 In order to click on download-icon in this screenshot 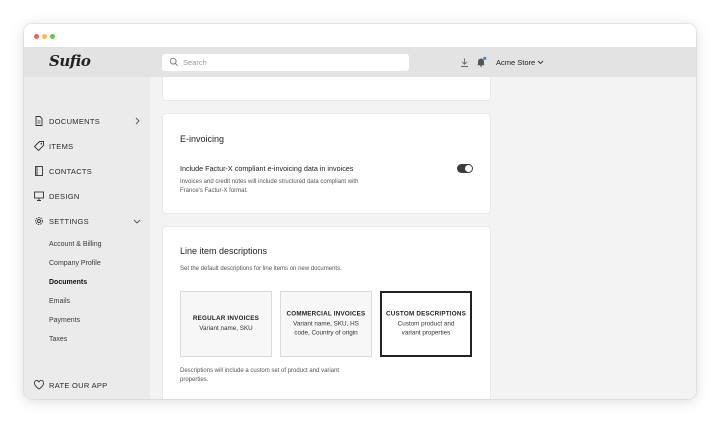, I will do `click(464, 62)`.